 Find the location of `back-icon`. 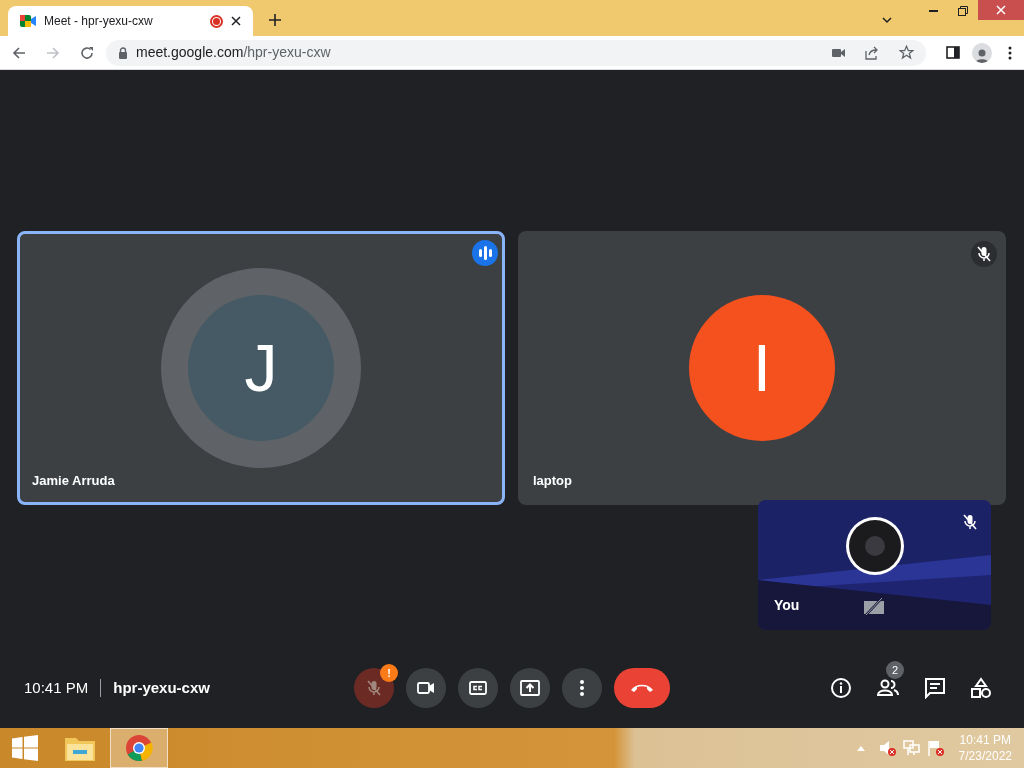

back-icon is located at coordinates (19, 52).